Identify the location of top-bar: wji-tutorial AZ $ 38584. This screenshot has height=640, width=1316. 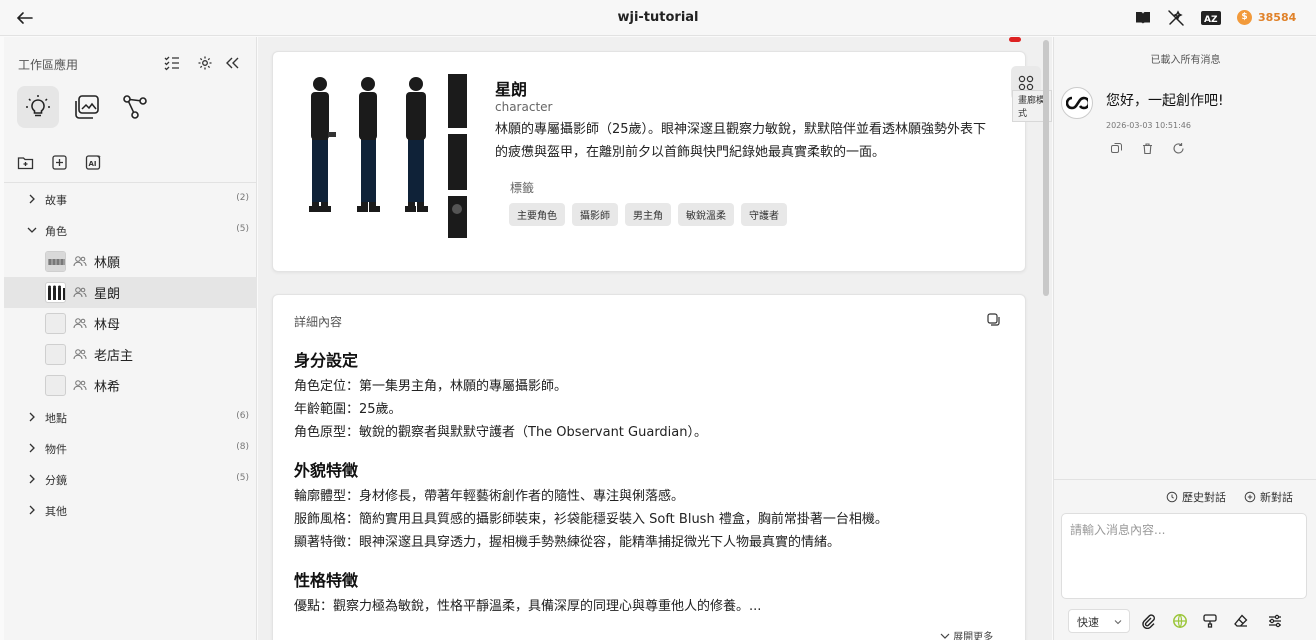
(658, 18).